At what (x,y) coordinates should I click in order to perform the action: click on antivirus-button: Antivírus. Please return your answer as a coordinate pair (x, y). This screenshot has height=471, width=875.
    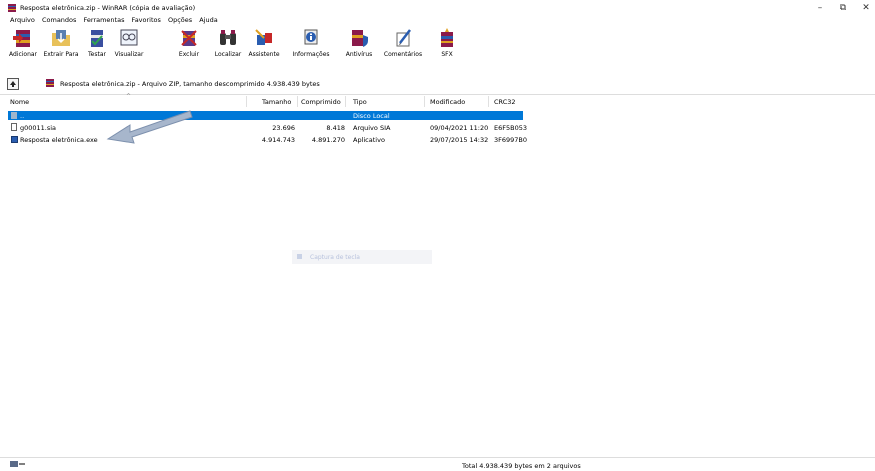
    Looking at the image, I should click on (359, 47).